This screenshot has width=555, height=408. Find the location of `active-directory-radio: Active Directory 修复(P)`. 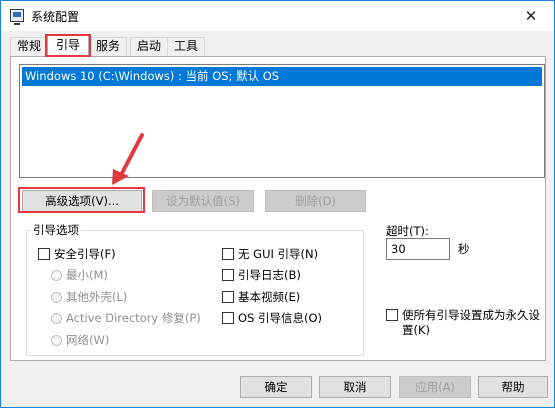

active-directory-radio: Active Directory 修复(P) is located at coordinates (126, 318).